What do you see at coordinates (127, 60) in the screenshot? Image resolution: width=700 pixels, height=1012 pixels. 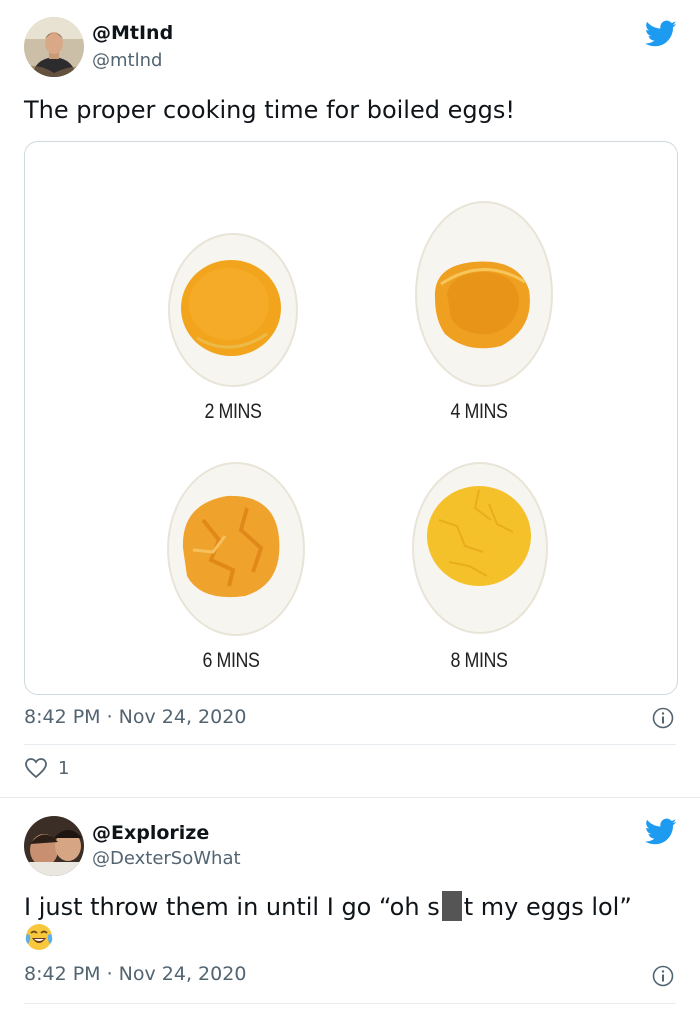 I see `user-handle: @mtlnd` at bounding box center [127, 60].